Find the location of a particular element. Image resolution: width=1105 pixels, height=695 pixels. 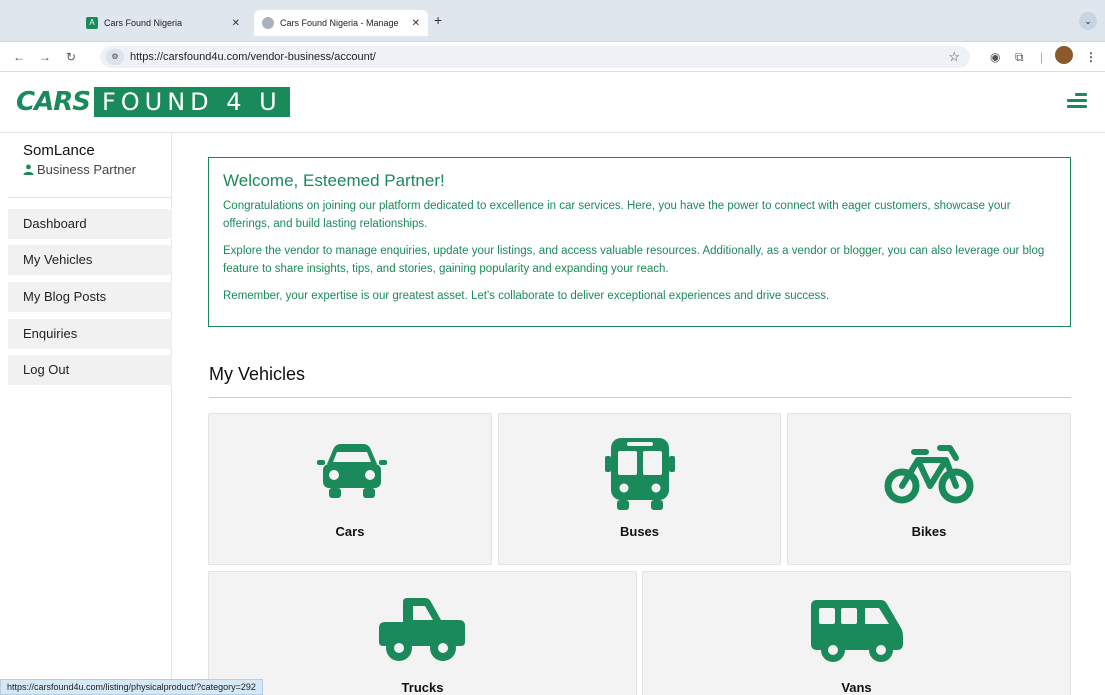

van-icon is located at coordinates (857, 631).